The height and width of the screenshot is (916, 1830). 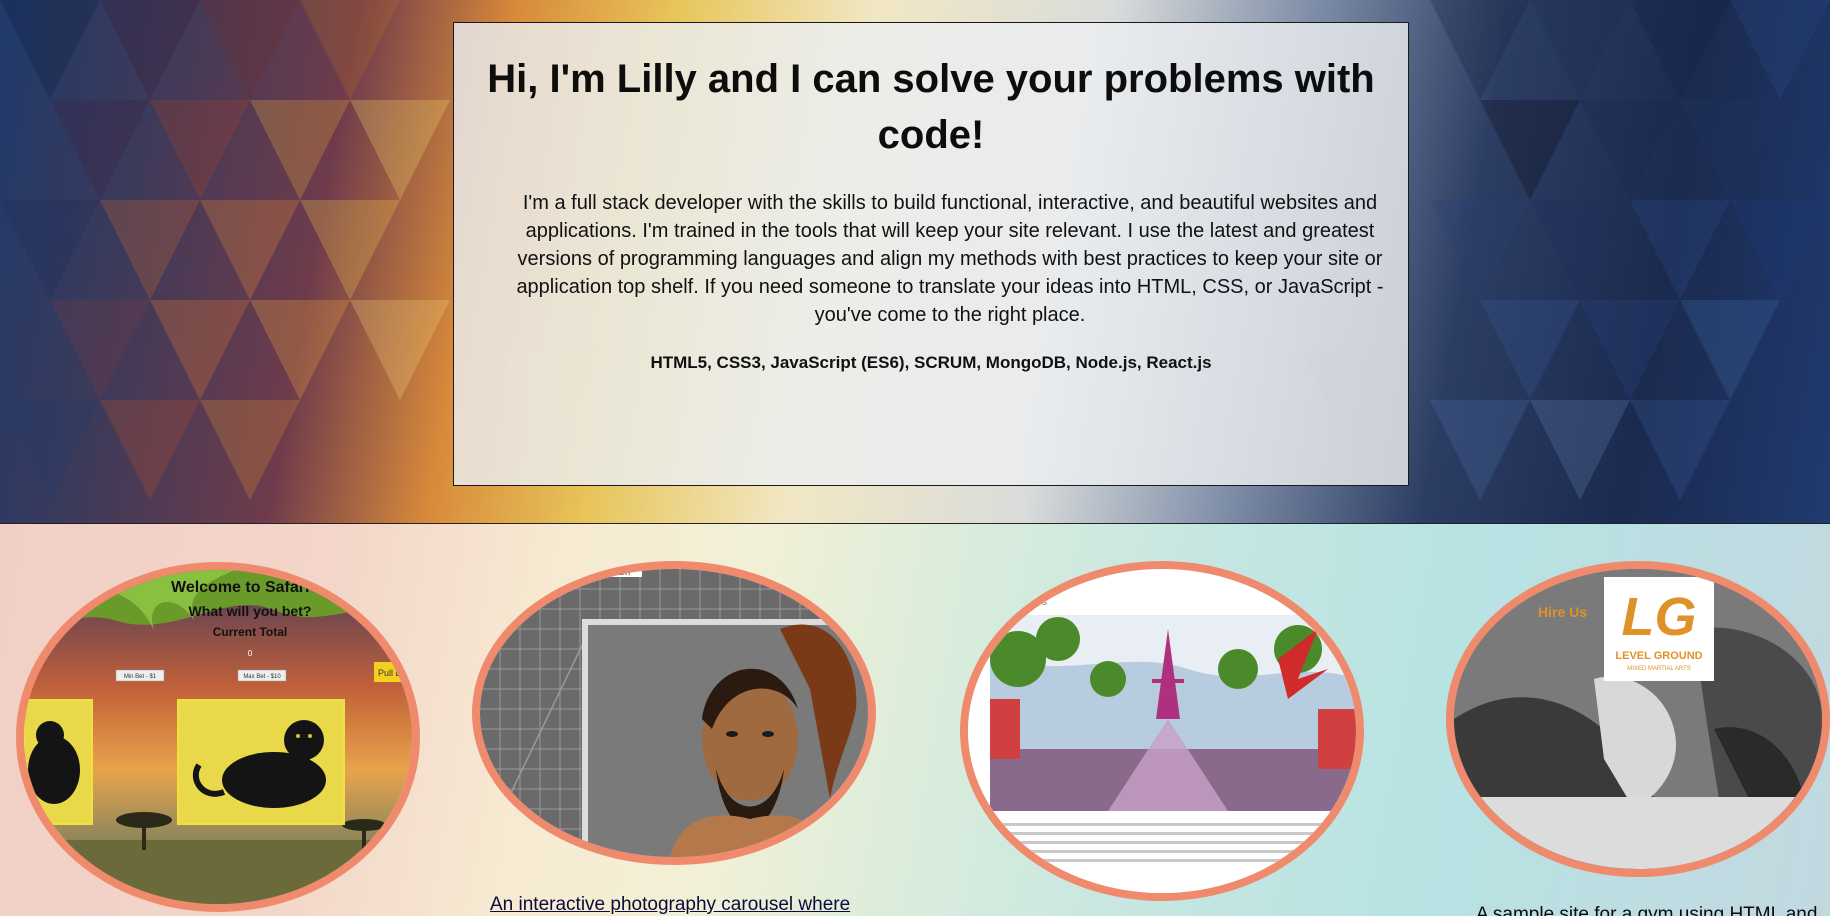 What do you see at coordinates (1659, 669) in the screenshot?
I see `logo-tagline: MIXED MARTIAL ARTS` at bounding box center [1659, 669].